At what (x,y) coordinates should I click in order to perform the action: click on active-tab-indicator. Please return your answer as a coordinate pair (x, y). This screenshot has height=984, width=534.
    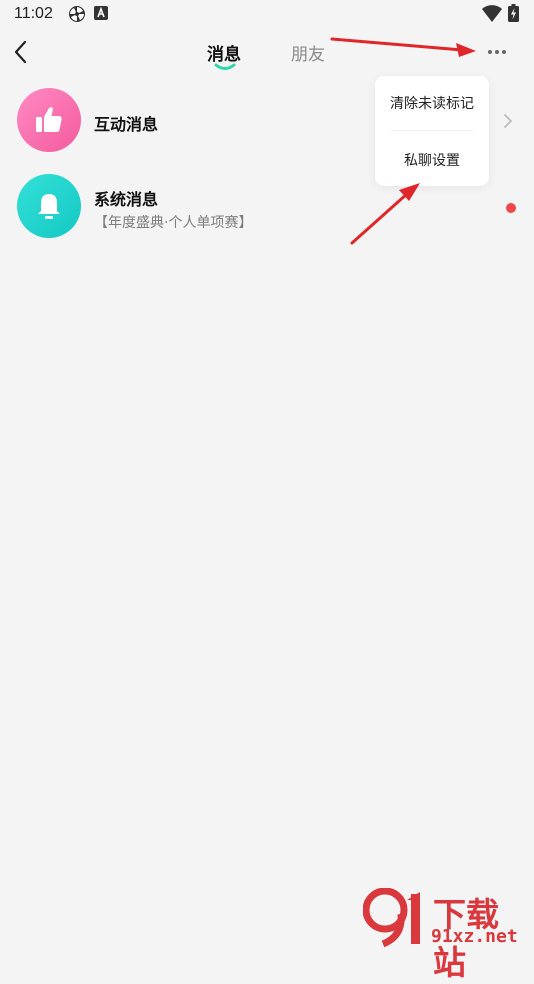
    Looking at the image, I should click on (225, 66).